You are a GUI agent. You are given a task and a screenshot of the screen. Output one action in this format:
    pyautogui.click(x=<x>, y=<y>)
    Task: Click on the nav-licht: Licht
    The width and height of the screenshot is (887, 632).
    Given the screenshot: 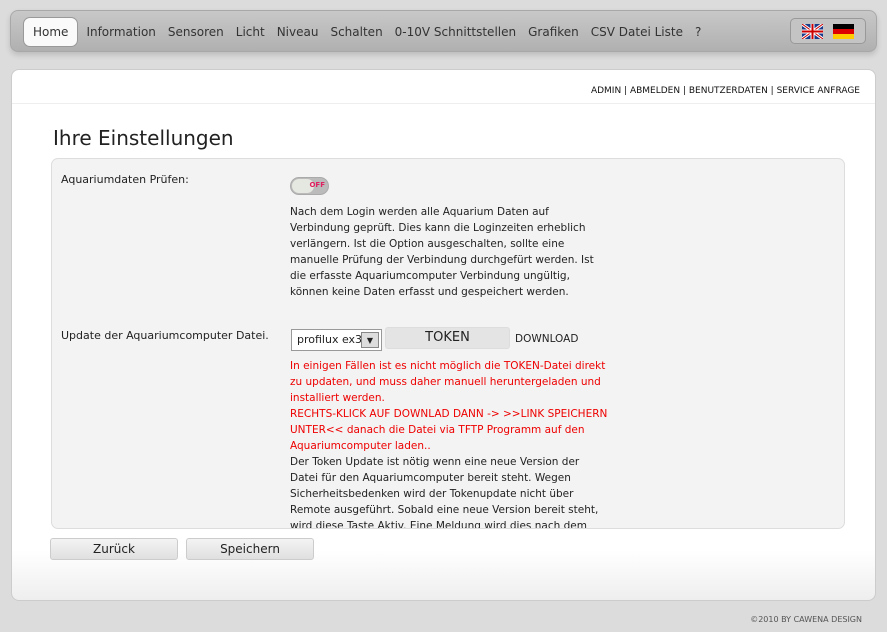 What is the action you would take?
    pyautogui.click(x=250, y=32)
    